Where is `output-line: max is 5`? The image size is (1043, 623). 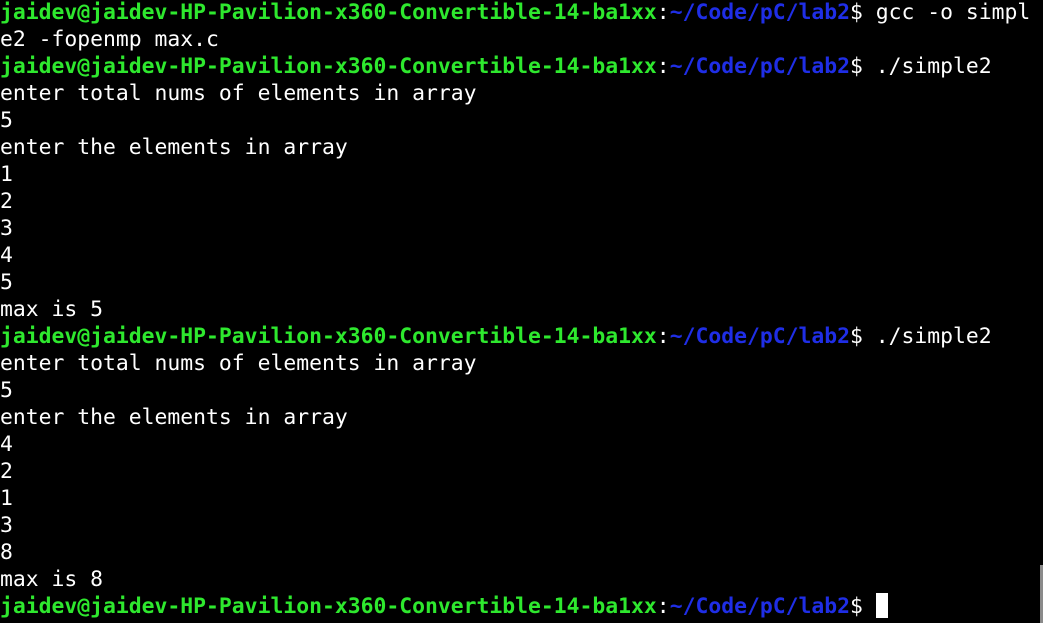
output-line: max is 5 is located at coordinates (52, 309).